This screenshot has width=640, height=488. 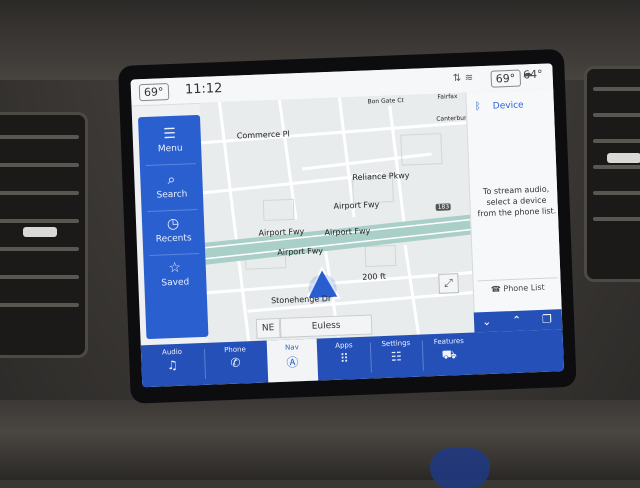 I want to click on climate-dial, so click(x=460, y=468).